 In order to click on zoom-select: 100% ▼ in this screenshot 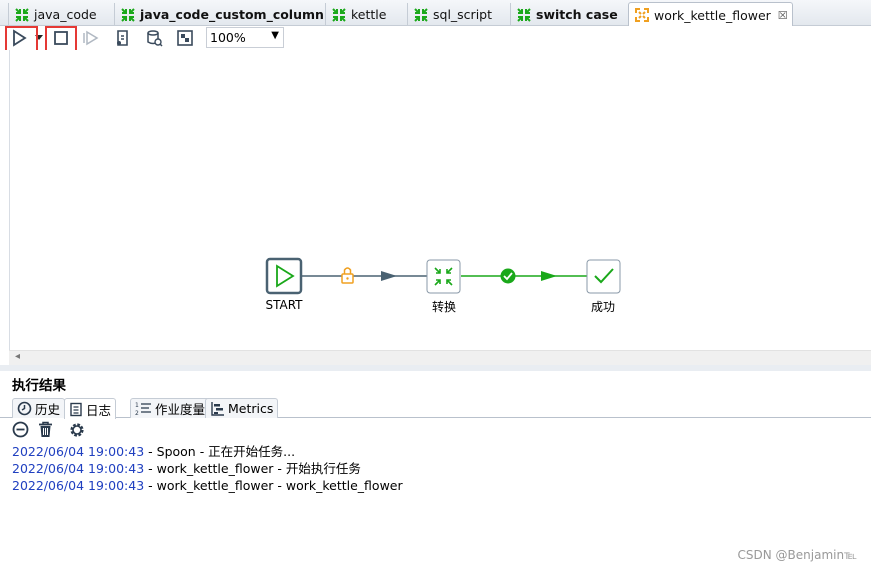, I will do `click(245, 37)`.